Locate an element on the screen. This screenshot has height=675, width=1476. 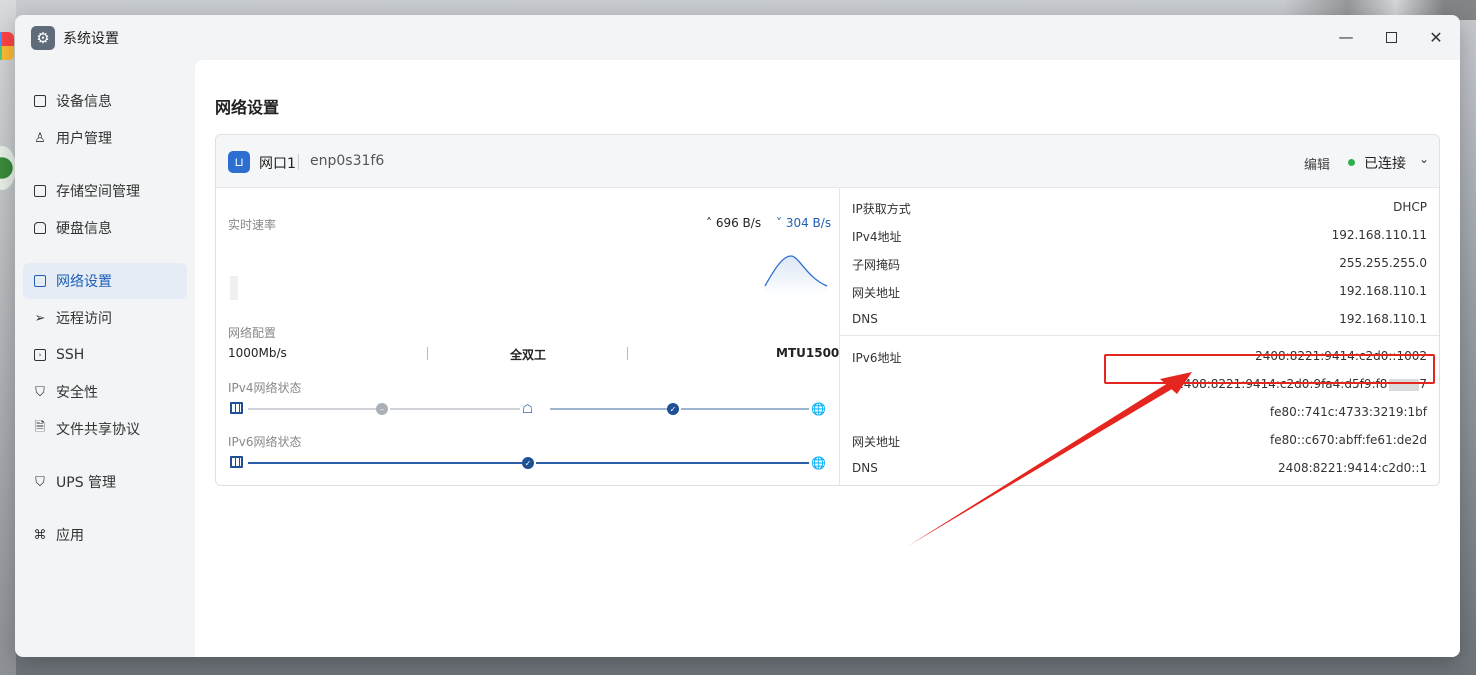
sidebar-item-ups: ⛉ UPS 管理 is located at coordinates (105, 482).